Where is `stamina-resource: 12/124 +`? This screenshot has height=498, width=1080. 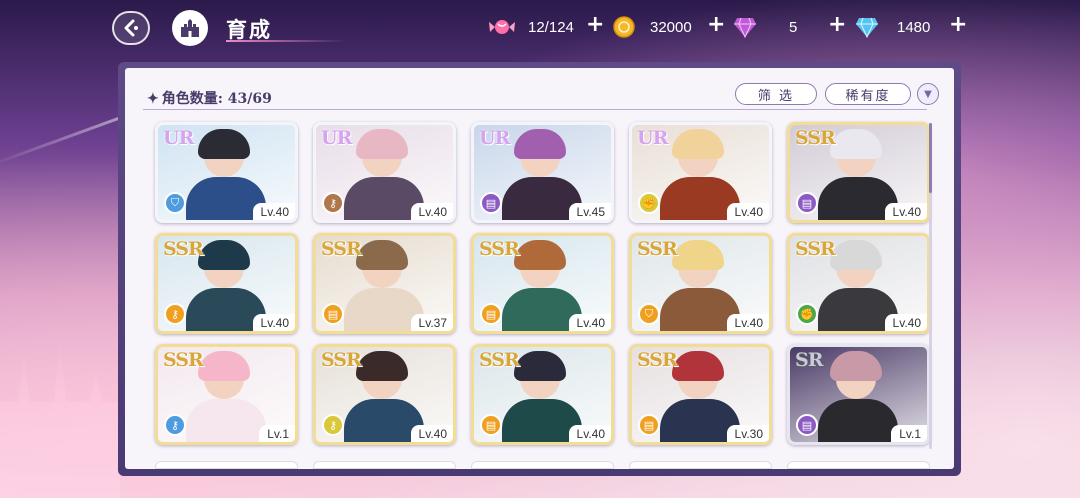
stamina-resource: 12/124 + is located at coordinates (548, 25).